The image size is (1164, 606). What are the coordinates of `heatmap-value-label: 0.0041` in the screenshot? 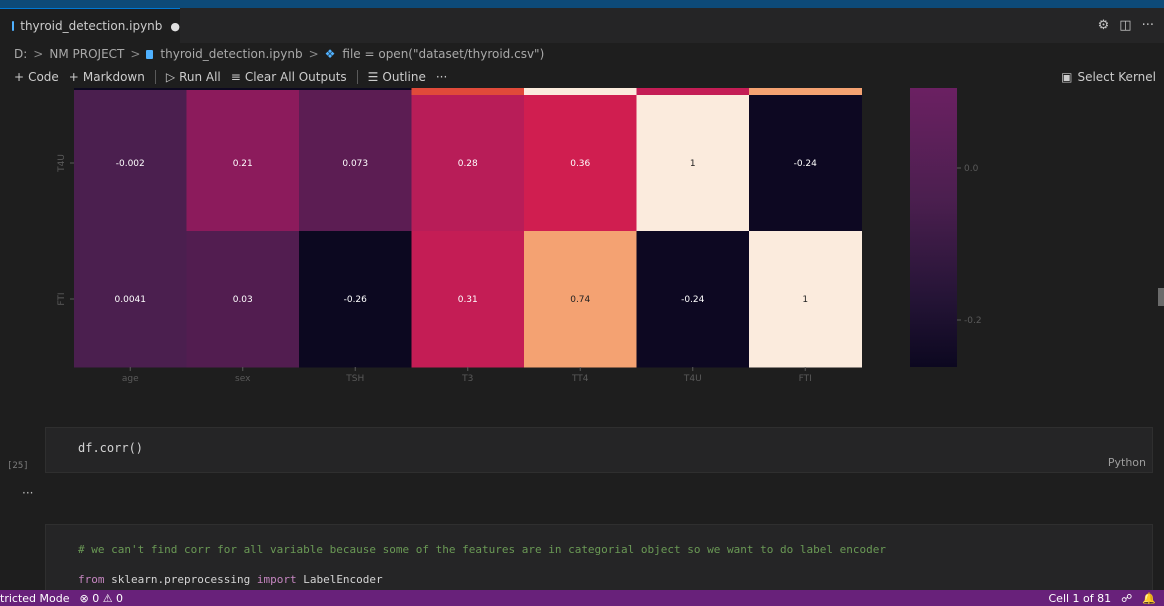 It's located at (131, 300).